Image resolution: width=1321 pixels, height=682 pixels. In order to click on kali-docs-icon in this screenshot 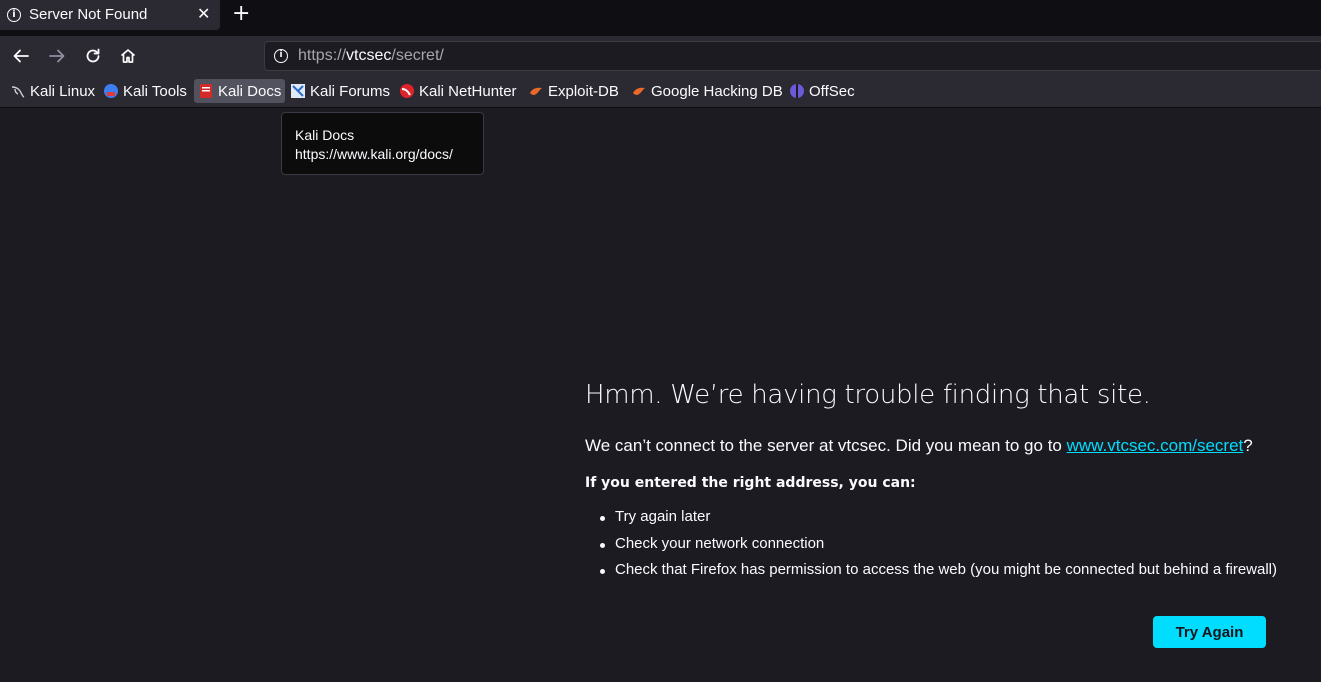, I will do `click(206, 91)`.